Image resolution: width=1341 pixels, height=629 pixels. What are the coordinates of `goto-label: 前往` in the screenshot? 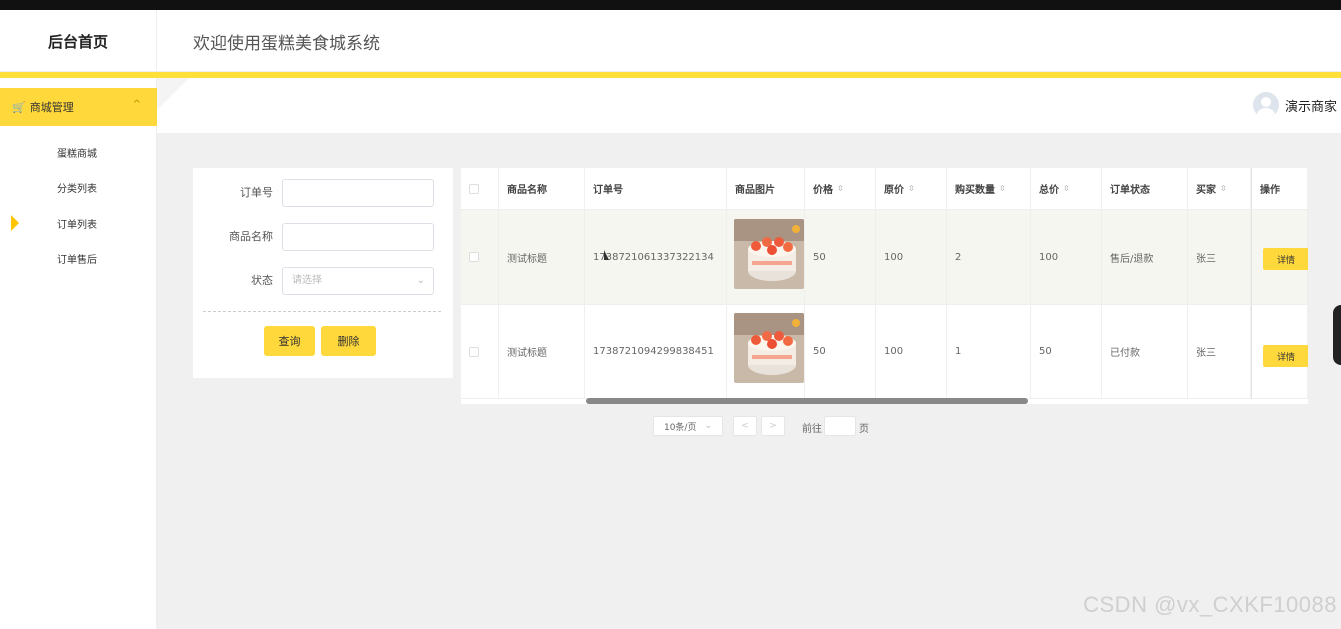 It's located at (812, 429).